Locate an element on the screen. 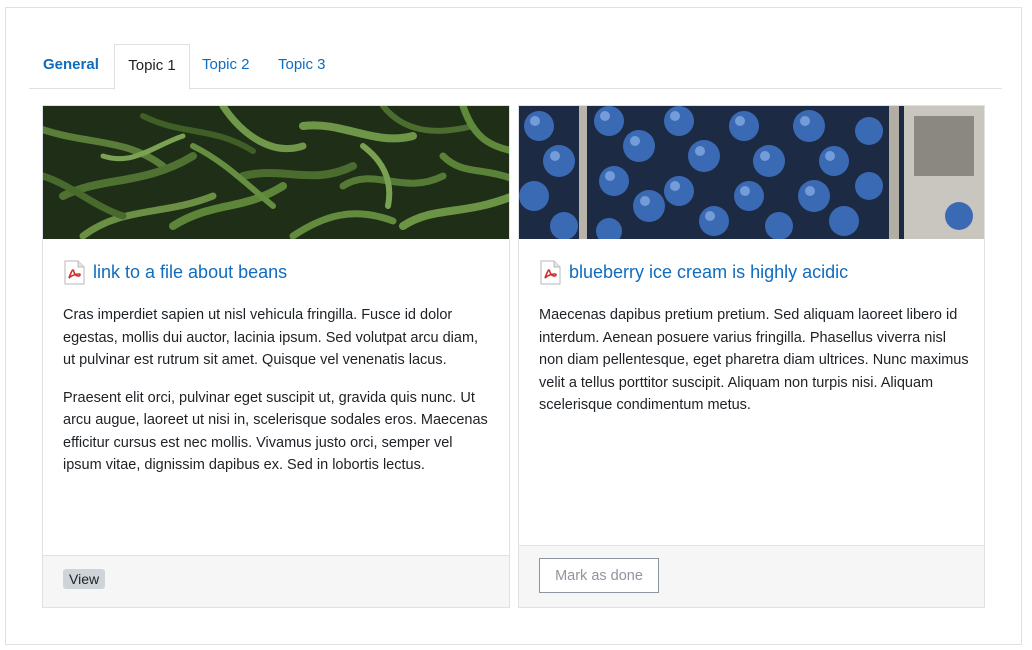 The image size is (1032, 650). tab-topic-3: Topic 3 is located at coordinates (302, 66).